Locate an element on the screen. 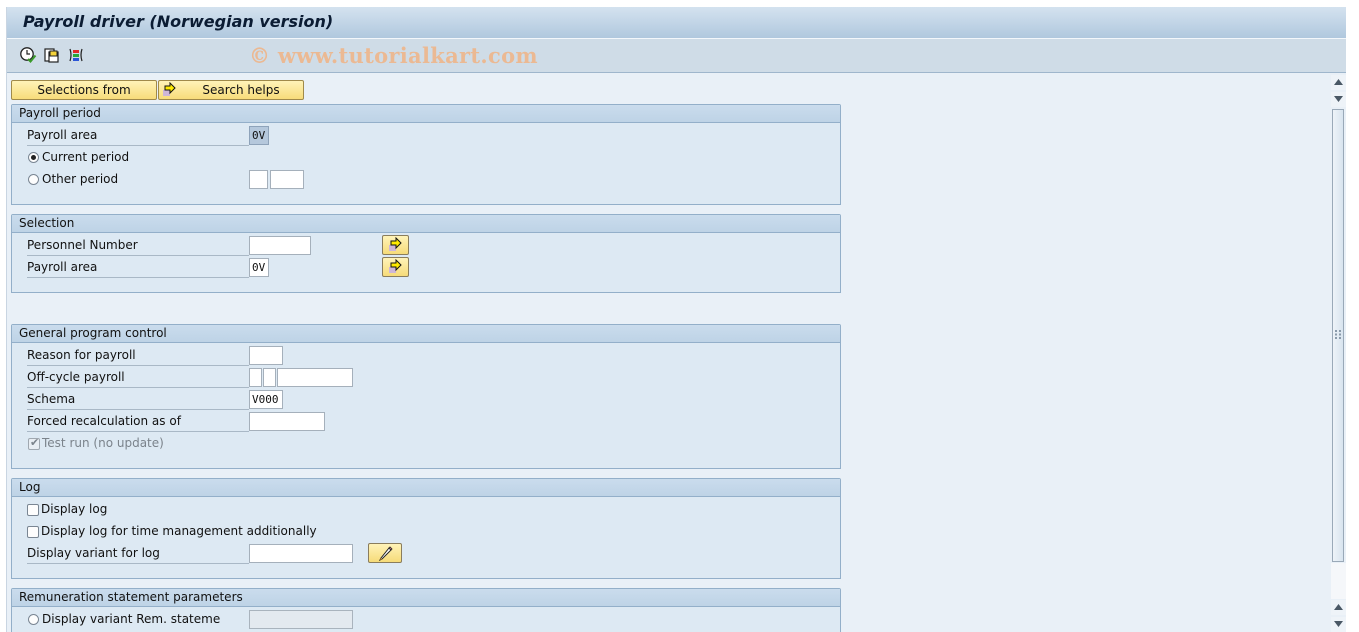 The width and height of the screenshot is (1359, 632). search-helps-label: Search helps is located at coordinates (241, 90).